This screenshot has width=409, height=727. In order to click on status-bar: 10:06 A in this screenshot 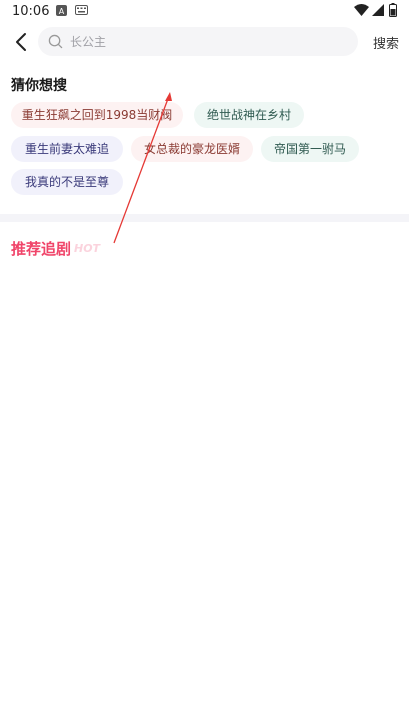, I will do `click(204, 12)`.